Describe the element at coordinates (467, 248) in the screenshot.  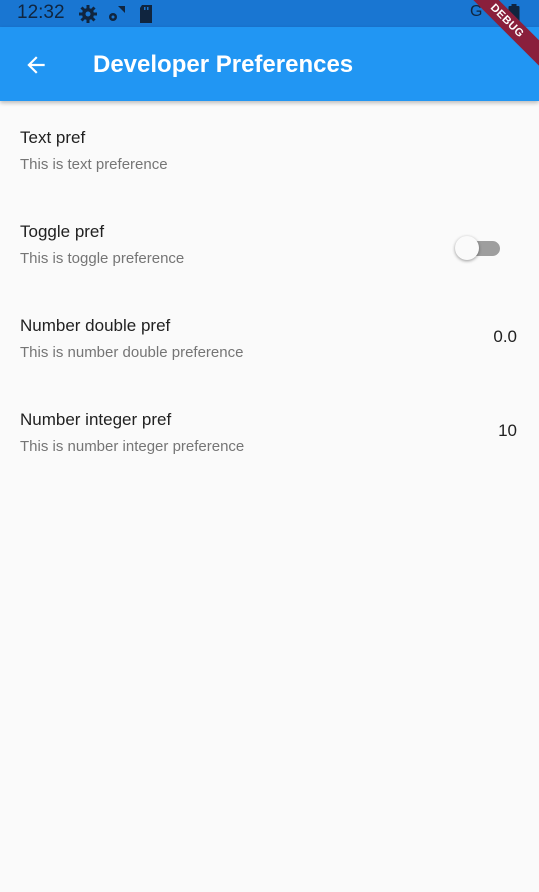
I see `toggle-thumb` at that location.